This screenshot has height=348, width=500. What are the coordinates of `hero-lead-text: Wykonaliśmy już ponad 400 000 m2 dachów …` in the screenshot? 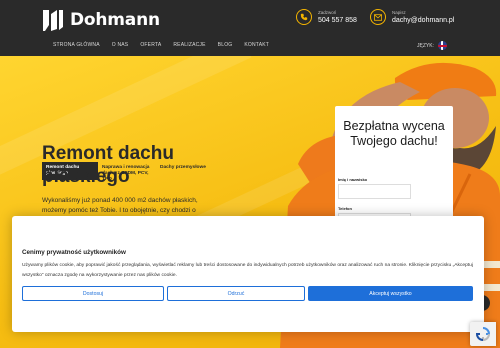 It's located at (120, 205).